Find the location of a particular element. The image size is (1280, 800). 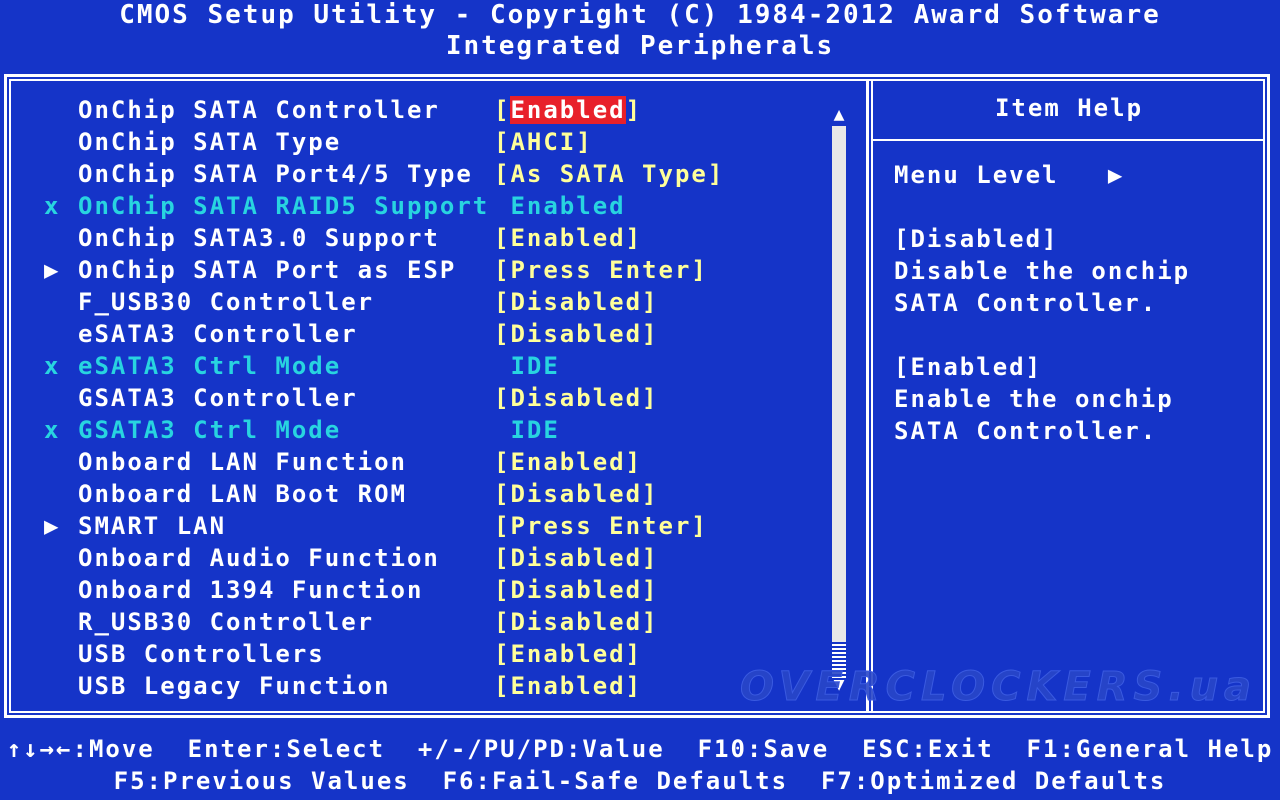

setting-label: OnChip SATA Controller is located at coordinates (259, 110).